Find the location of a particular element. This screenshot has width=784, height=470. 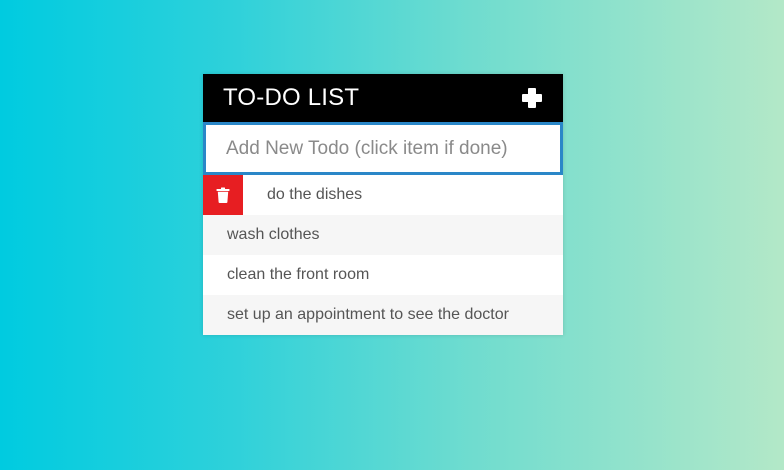

todo-item-label: wash clothes is located at coordinates (273, 234).